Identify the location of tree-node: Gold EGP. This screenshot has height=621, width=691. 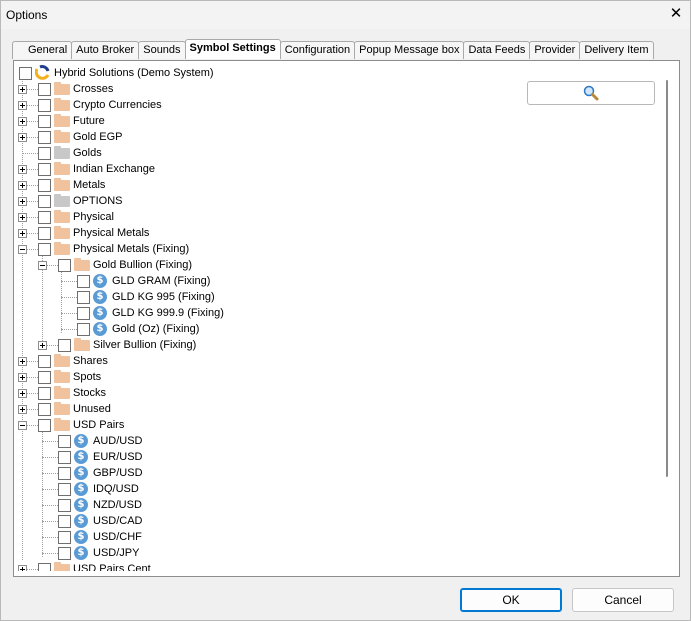
(335, 137).